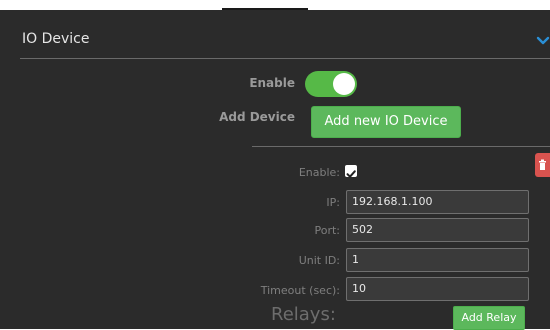 The height and width of the screenshot is (330, 550). I want to click on device-enable-label: Enable:, so click(319, 172).